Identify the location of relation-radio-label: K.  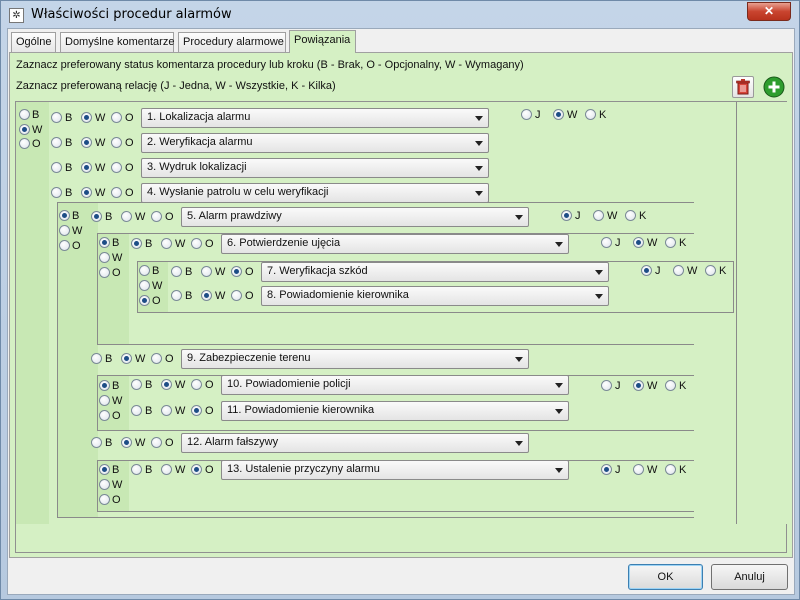
(683, 470).